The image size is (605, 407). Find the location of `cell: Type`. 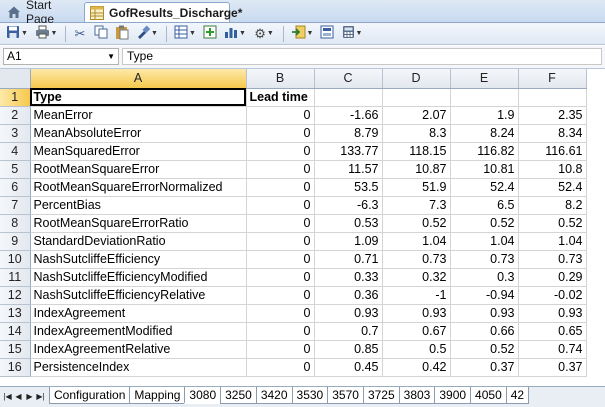

cell: Type is located at coordinates (138, 97).